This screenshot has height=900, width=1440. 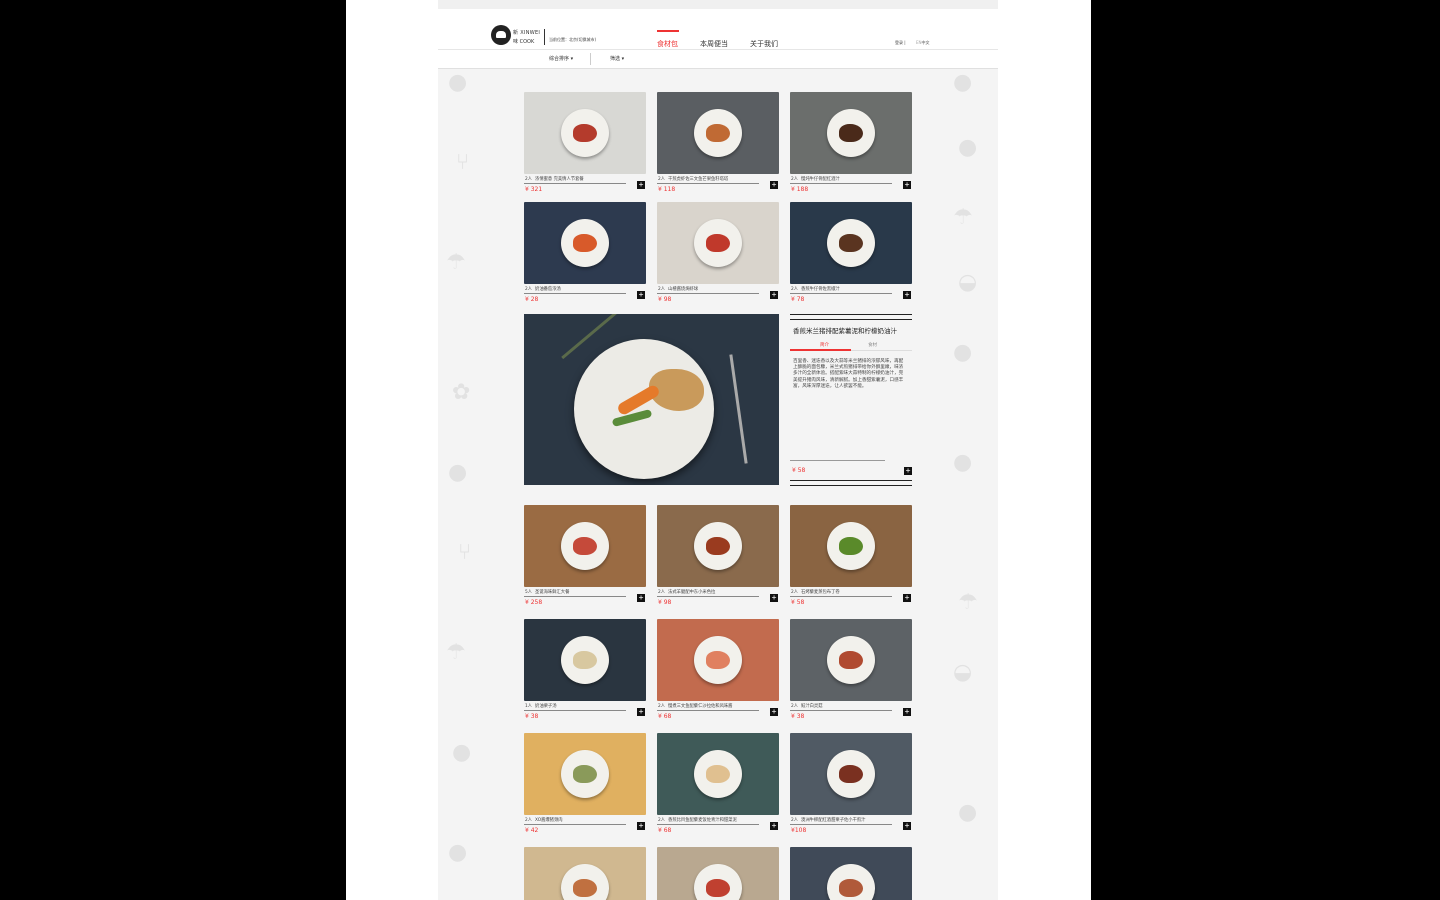 What do you see at coordinates (702, 820) in the screenshot?
I see `product-name: 香煎比目鱼配藜麦饭佐青汁和甜菜泥` at bounding box center [702, 820].